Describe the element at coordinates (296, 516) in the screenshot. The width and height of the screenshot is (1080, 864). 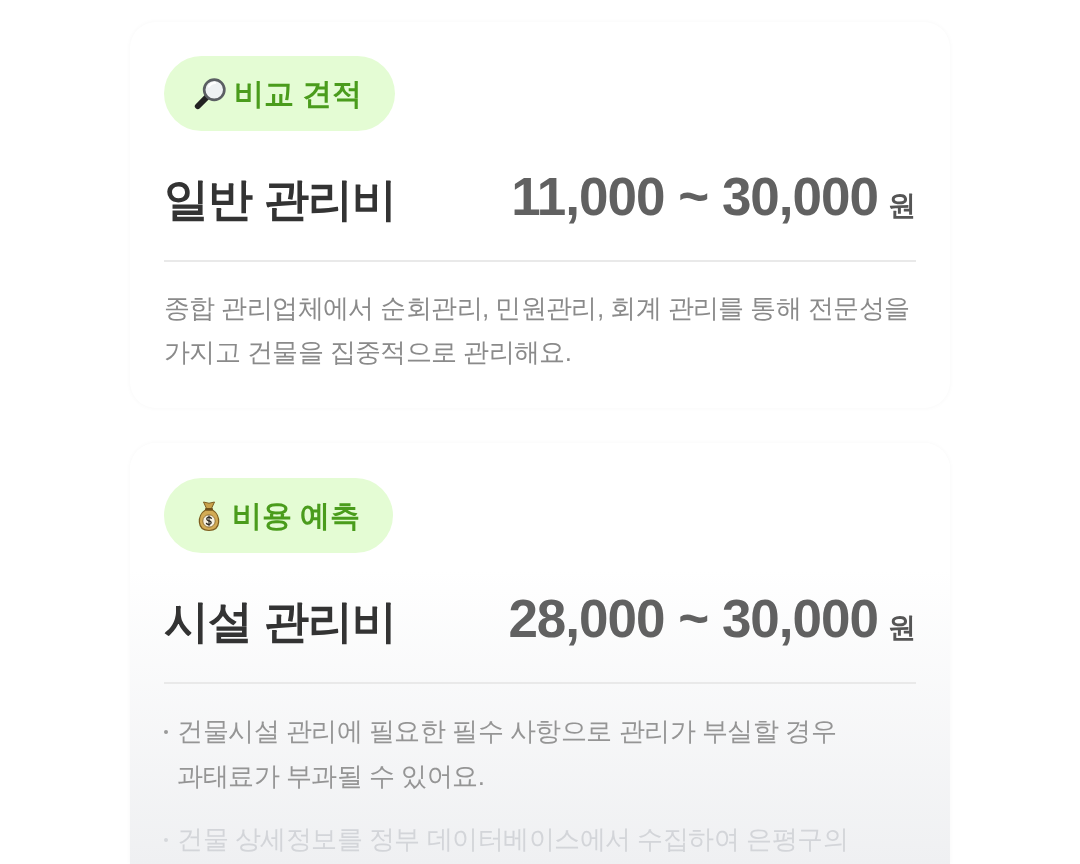
I see `badge-text: 비용 예측` at that location.